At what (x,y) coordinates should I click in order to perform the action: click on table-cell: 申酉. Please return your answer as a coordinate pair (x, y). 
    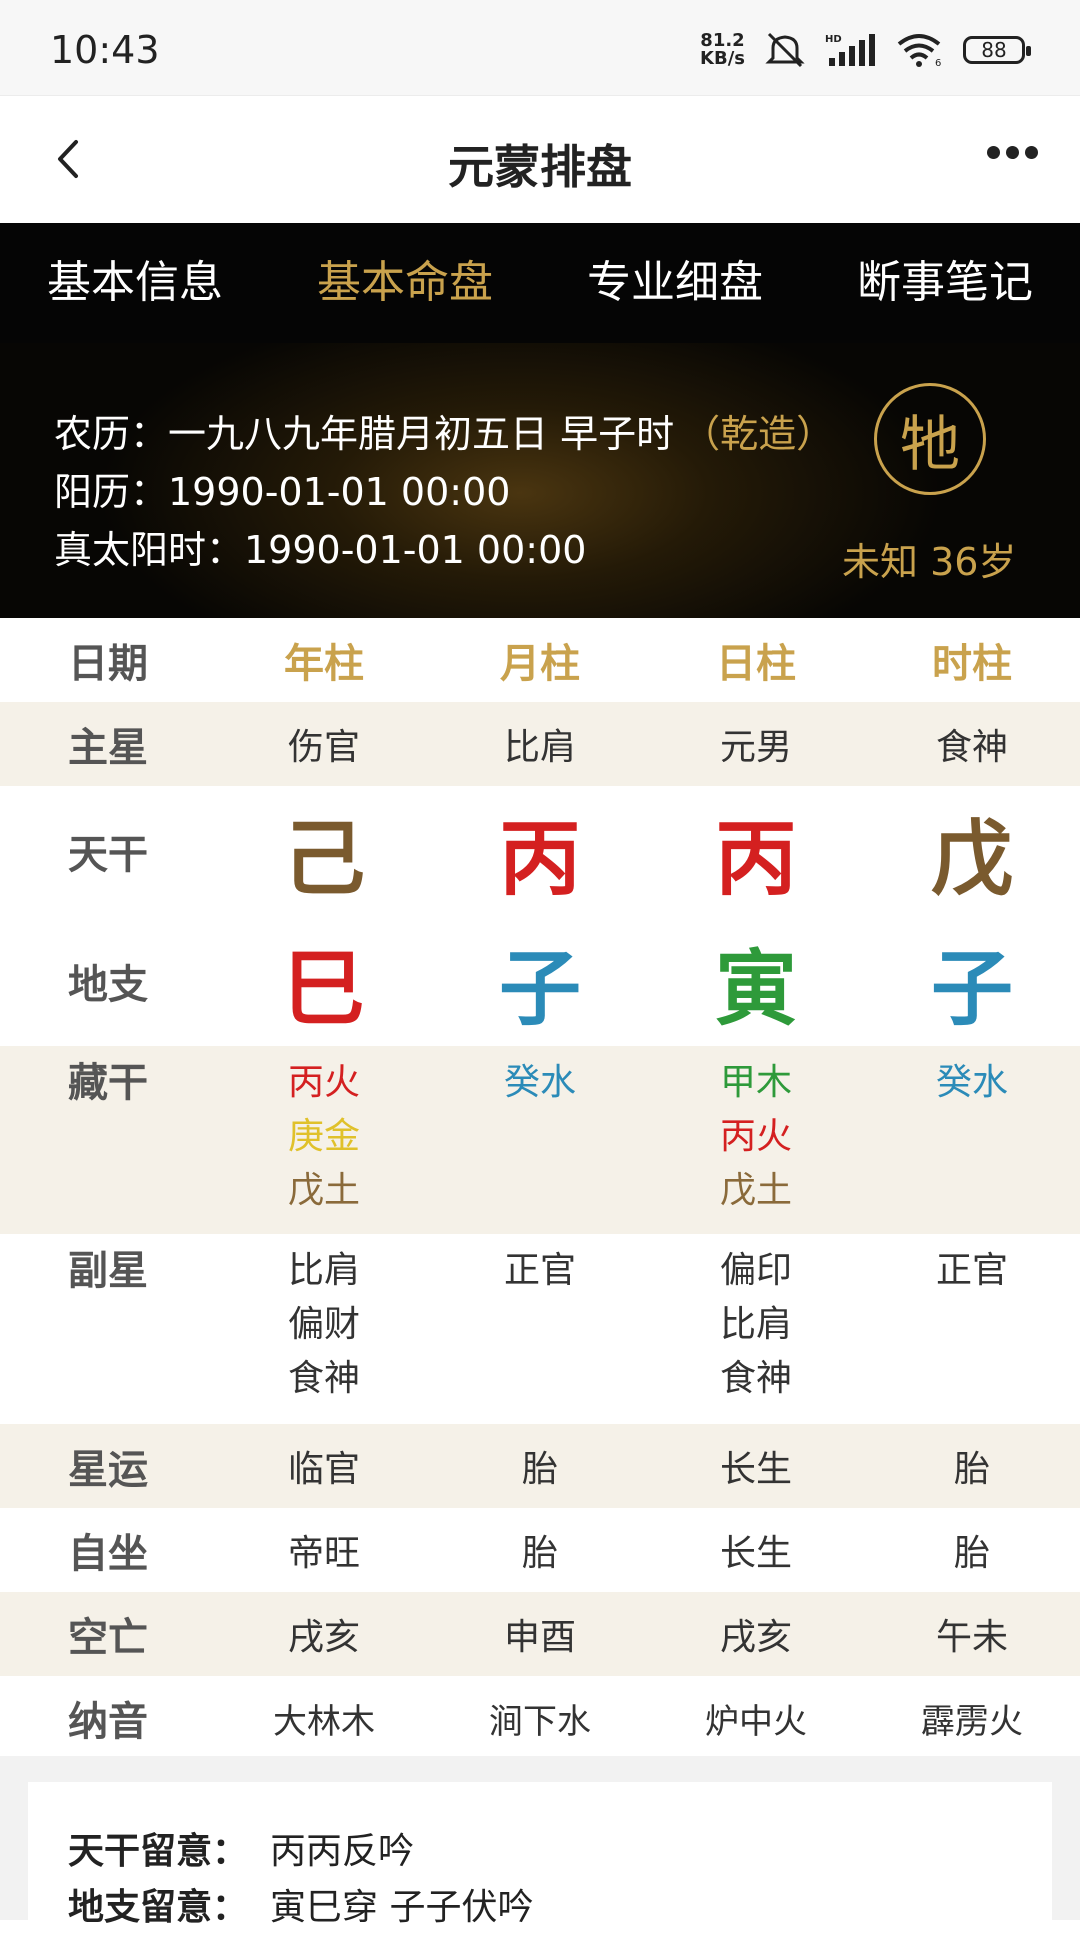
    Looking at the image, I should click on (539, 1637).